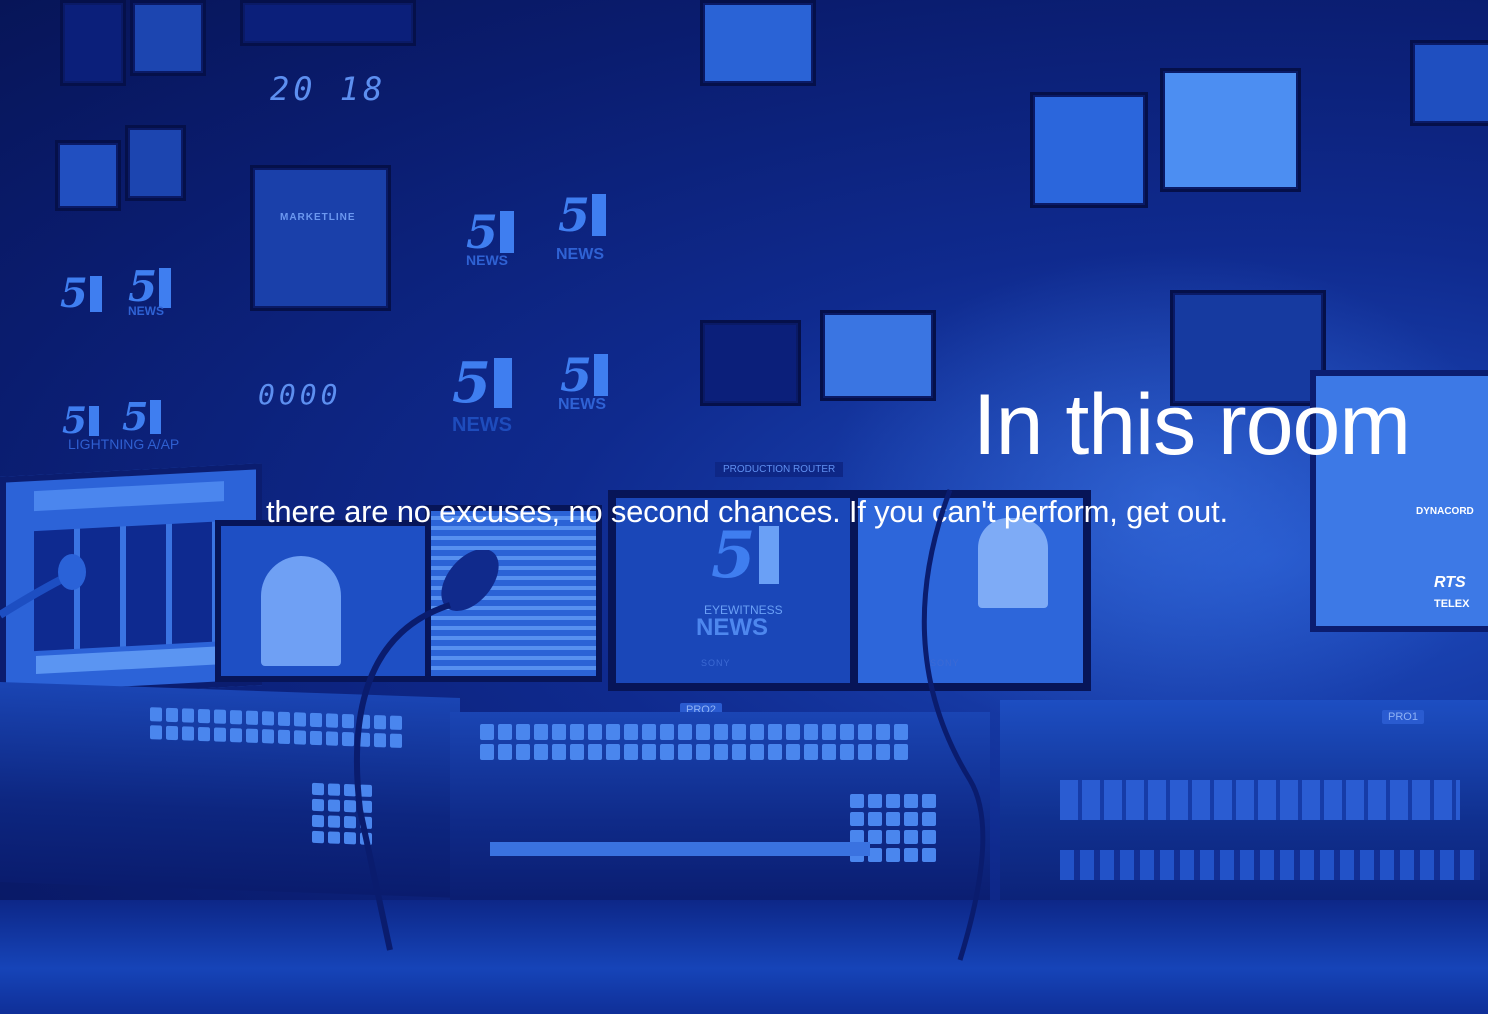 The image size is (1488, 1014). I want to click on microphone-left, so click(43, 586).